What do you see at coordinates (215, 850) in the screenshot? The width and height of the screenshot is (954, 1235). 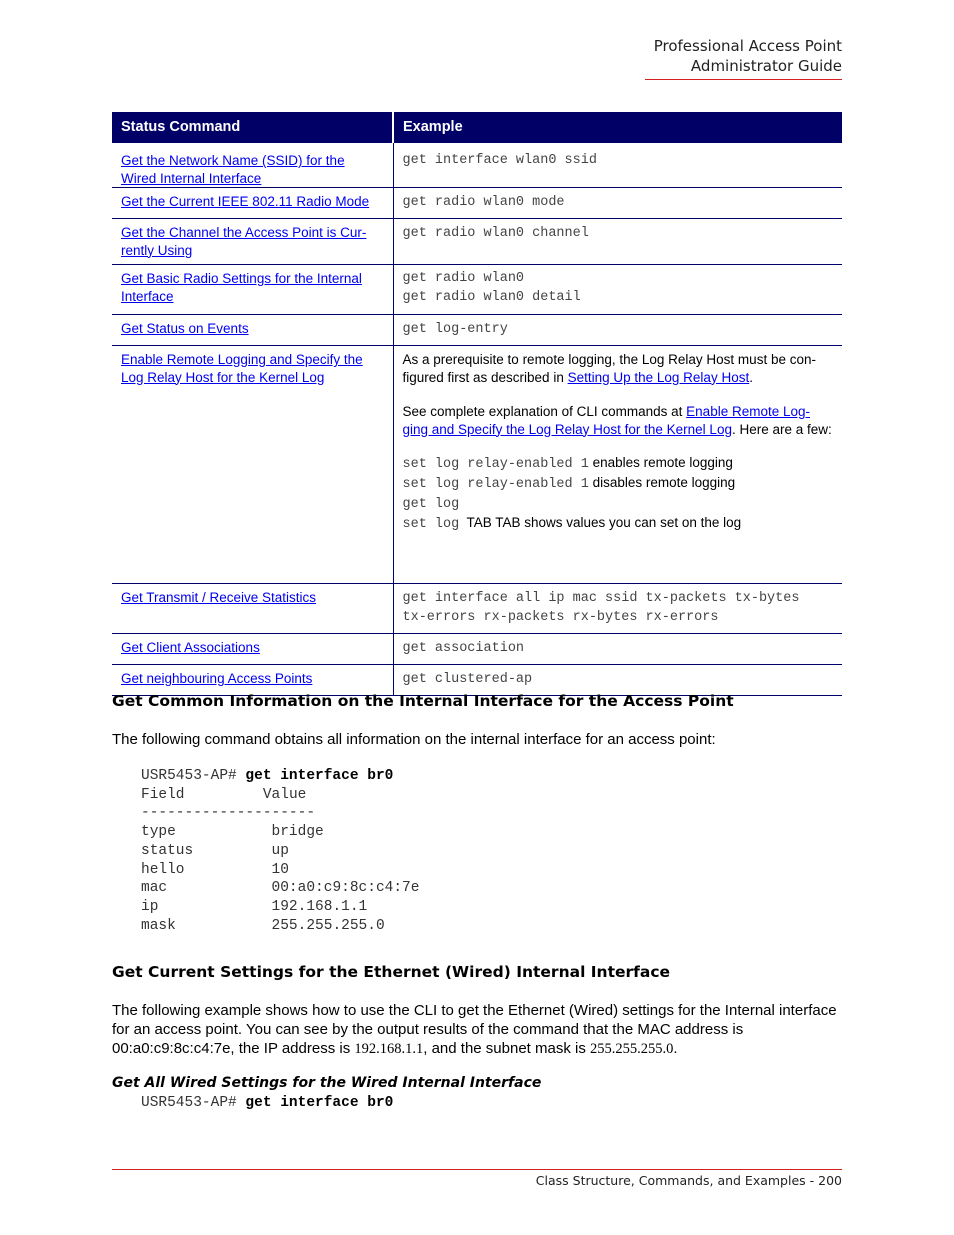 I see `output-row-status: status up` at bounding box center [215, 850].